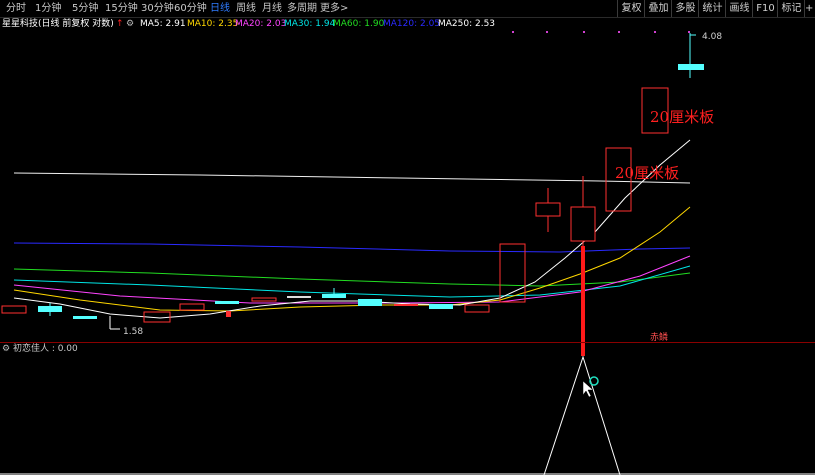 The height and width of the screenshot is (475, 815). I want to click on indicator-label: ⚙ 初恋佳人 : 0.00, so click(40, 349).